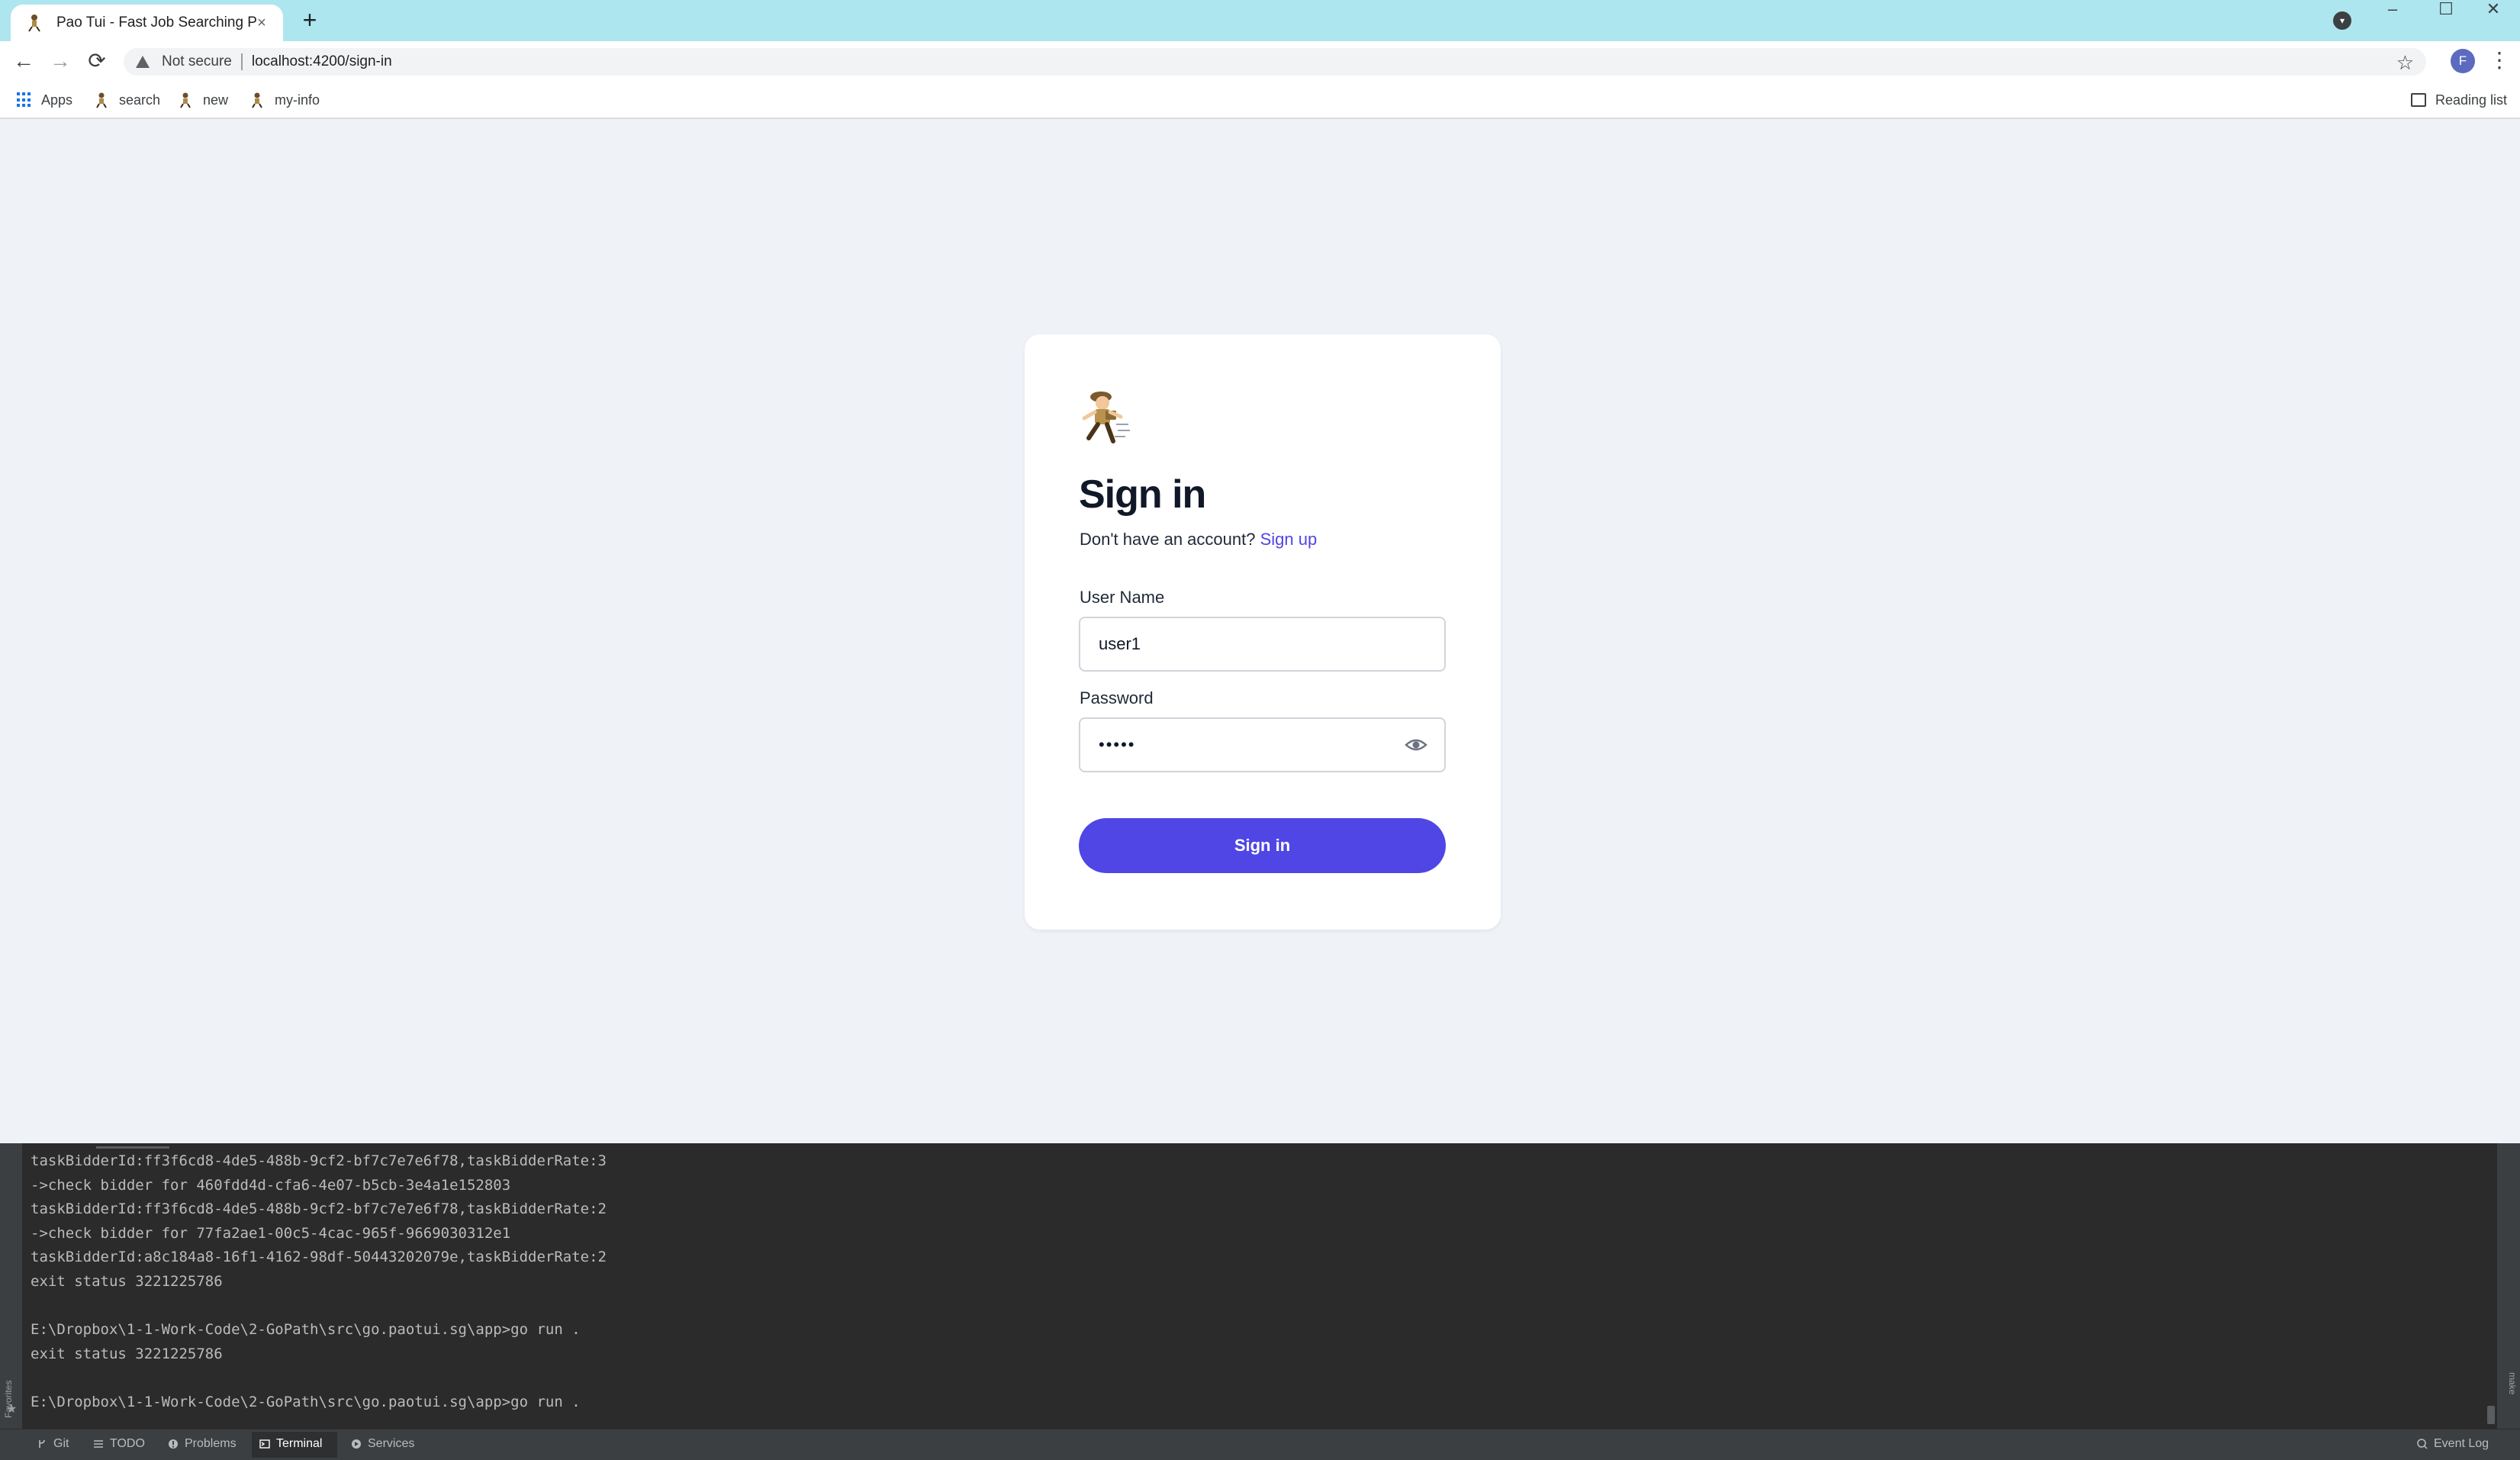  I want to click on tool-tab-todo: TODO, so click(119, 1444).